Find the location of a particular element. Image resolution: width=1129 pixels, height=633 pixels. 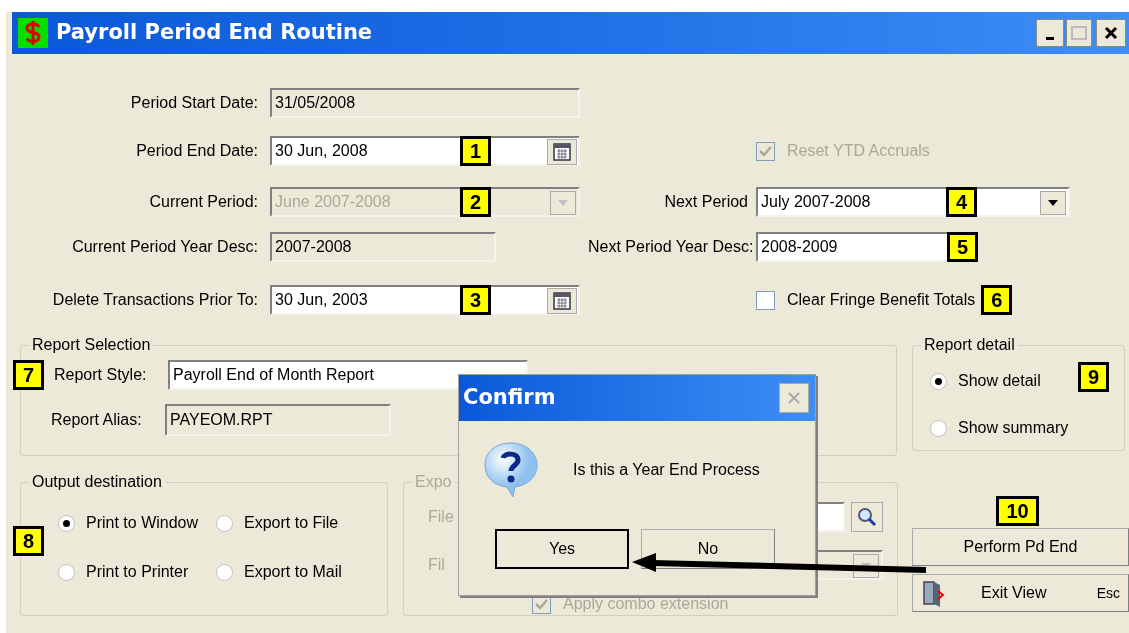

search-button is located at coordinates (867, 517).